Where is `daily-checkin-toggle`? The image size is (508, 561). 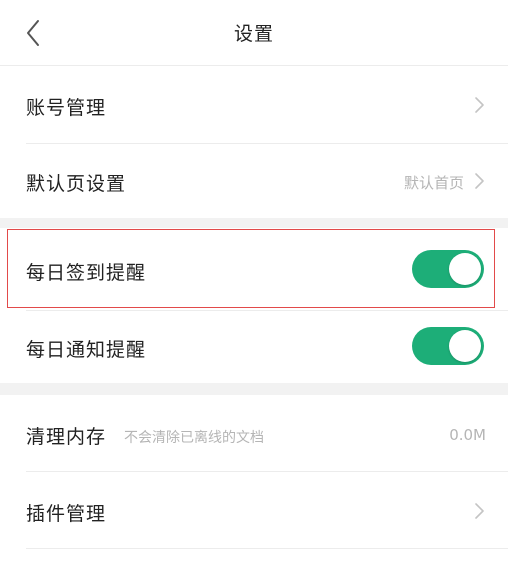
daily-checkin-toggle is located at coordinates (448, 269).